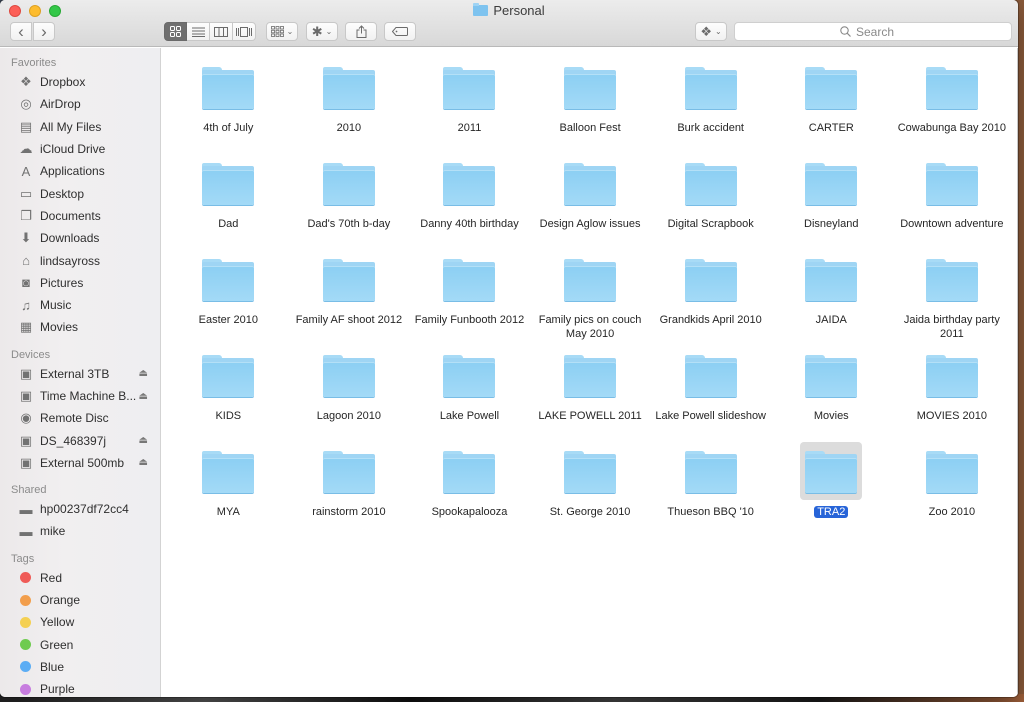  Describe the element at coordinates (952, 202) in the screenshot. I see `folder-item: Downtown adventure` at that location.